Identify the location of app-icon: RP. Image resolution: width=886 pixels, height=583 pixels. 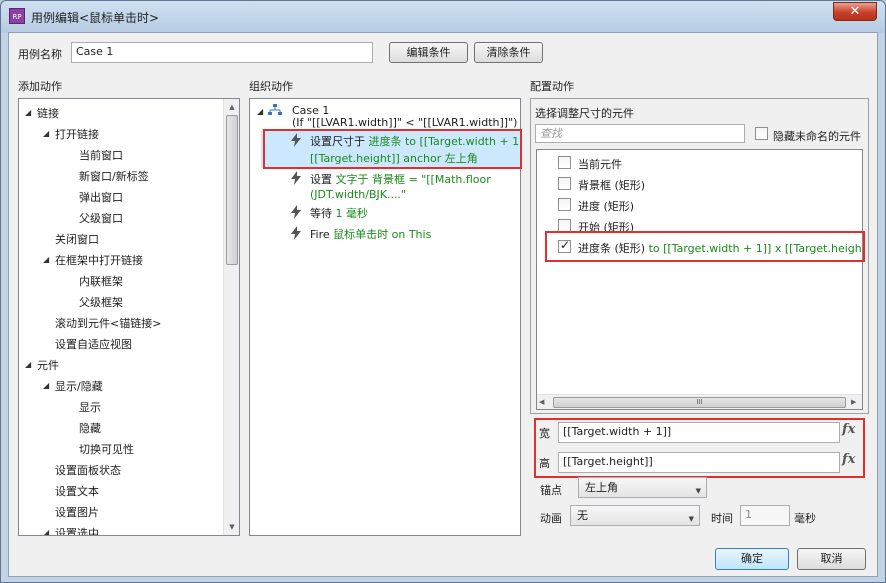
(17, 16).